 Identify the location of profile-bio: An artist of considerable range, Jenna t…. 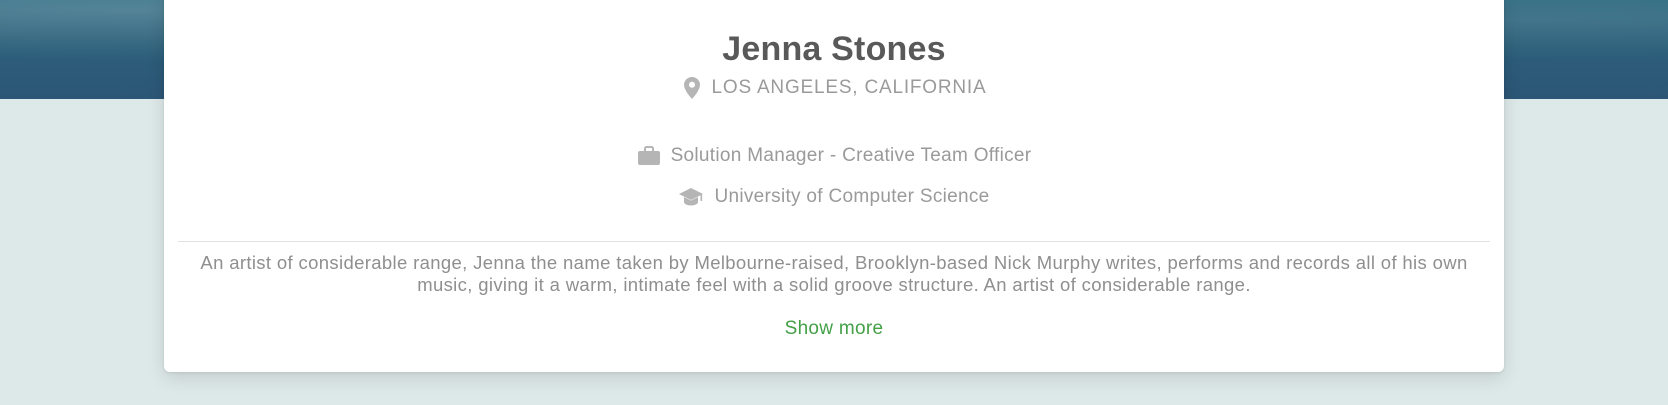
(834, 273).